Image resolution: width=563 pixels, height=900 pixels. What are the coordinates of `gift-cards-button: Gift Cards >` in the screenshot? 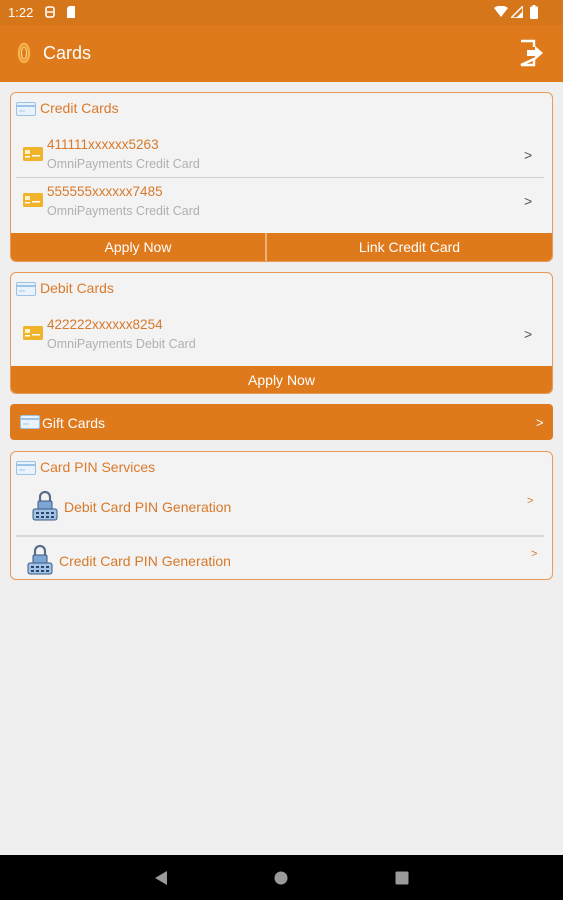 It's located at (281, 422).